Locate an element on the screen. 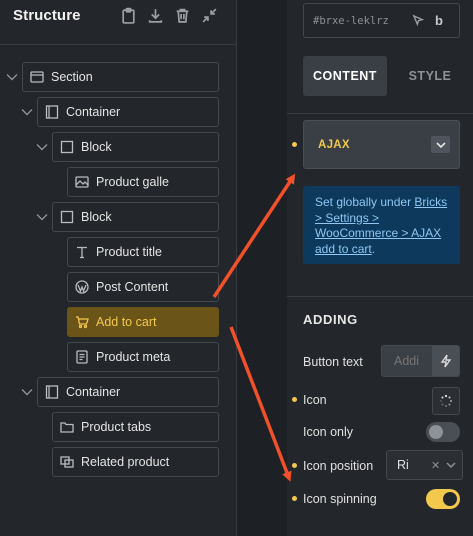 The width and height of the screenshot is (473, 536). meta-icon is located at coordinates (82, 357).